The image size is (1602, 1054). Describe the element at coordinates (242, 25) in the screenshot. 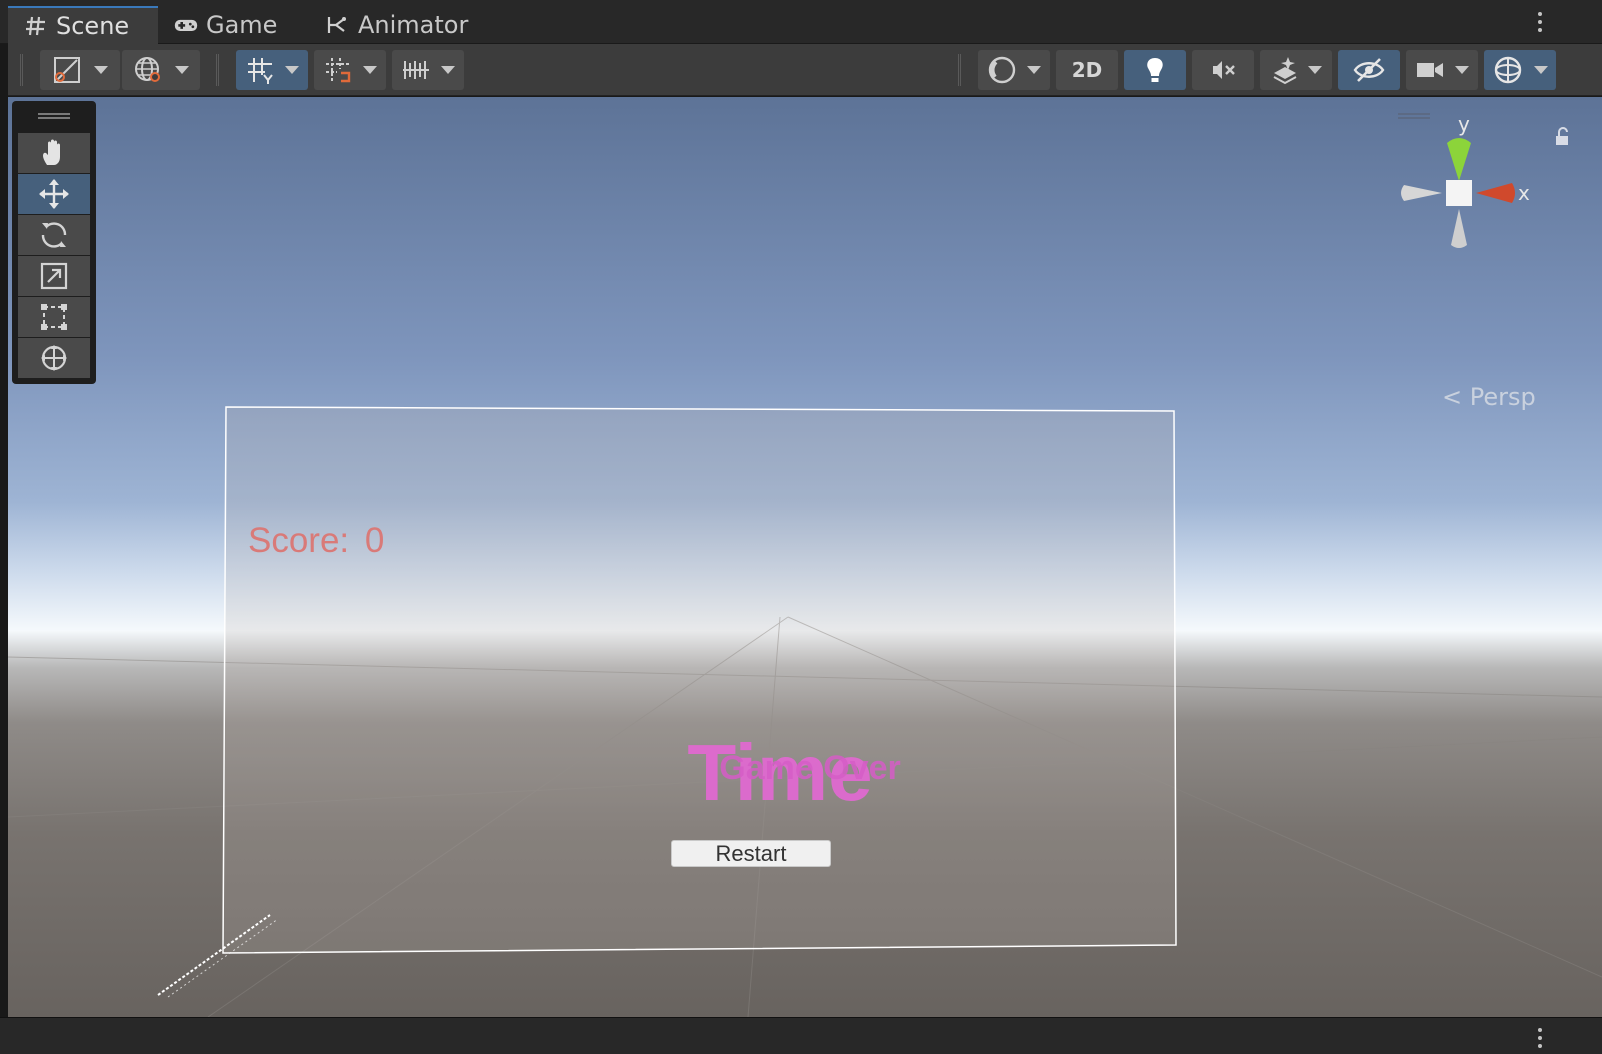

I see `tab-game-label: Game` at that location.